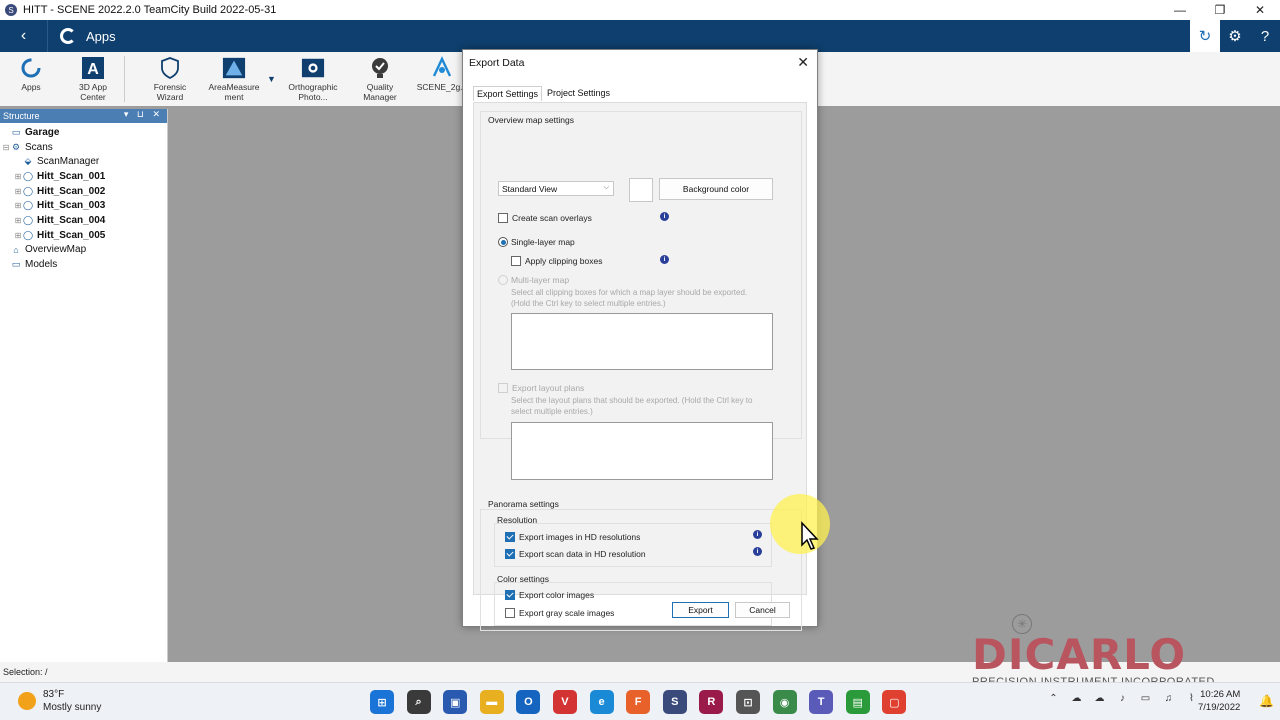 The height and width of the screenshot is (720, 1280). Describe the element at coordinates (83, 250) in the screenshot. I see `tree-item: ⌂ OverviewMap` at that location.